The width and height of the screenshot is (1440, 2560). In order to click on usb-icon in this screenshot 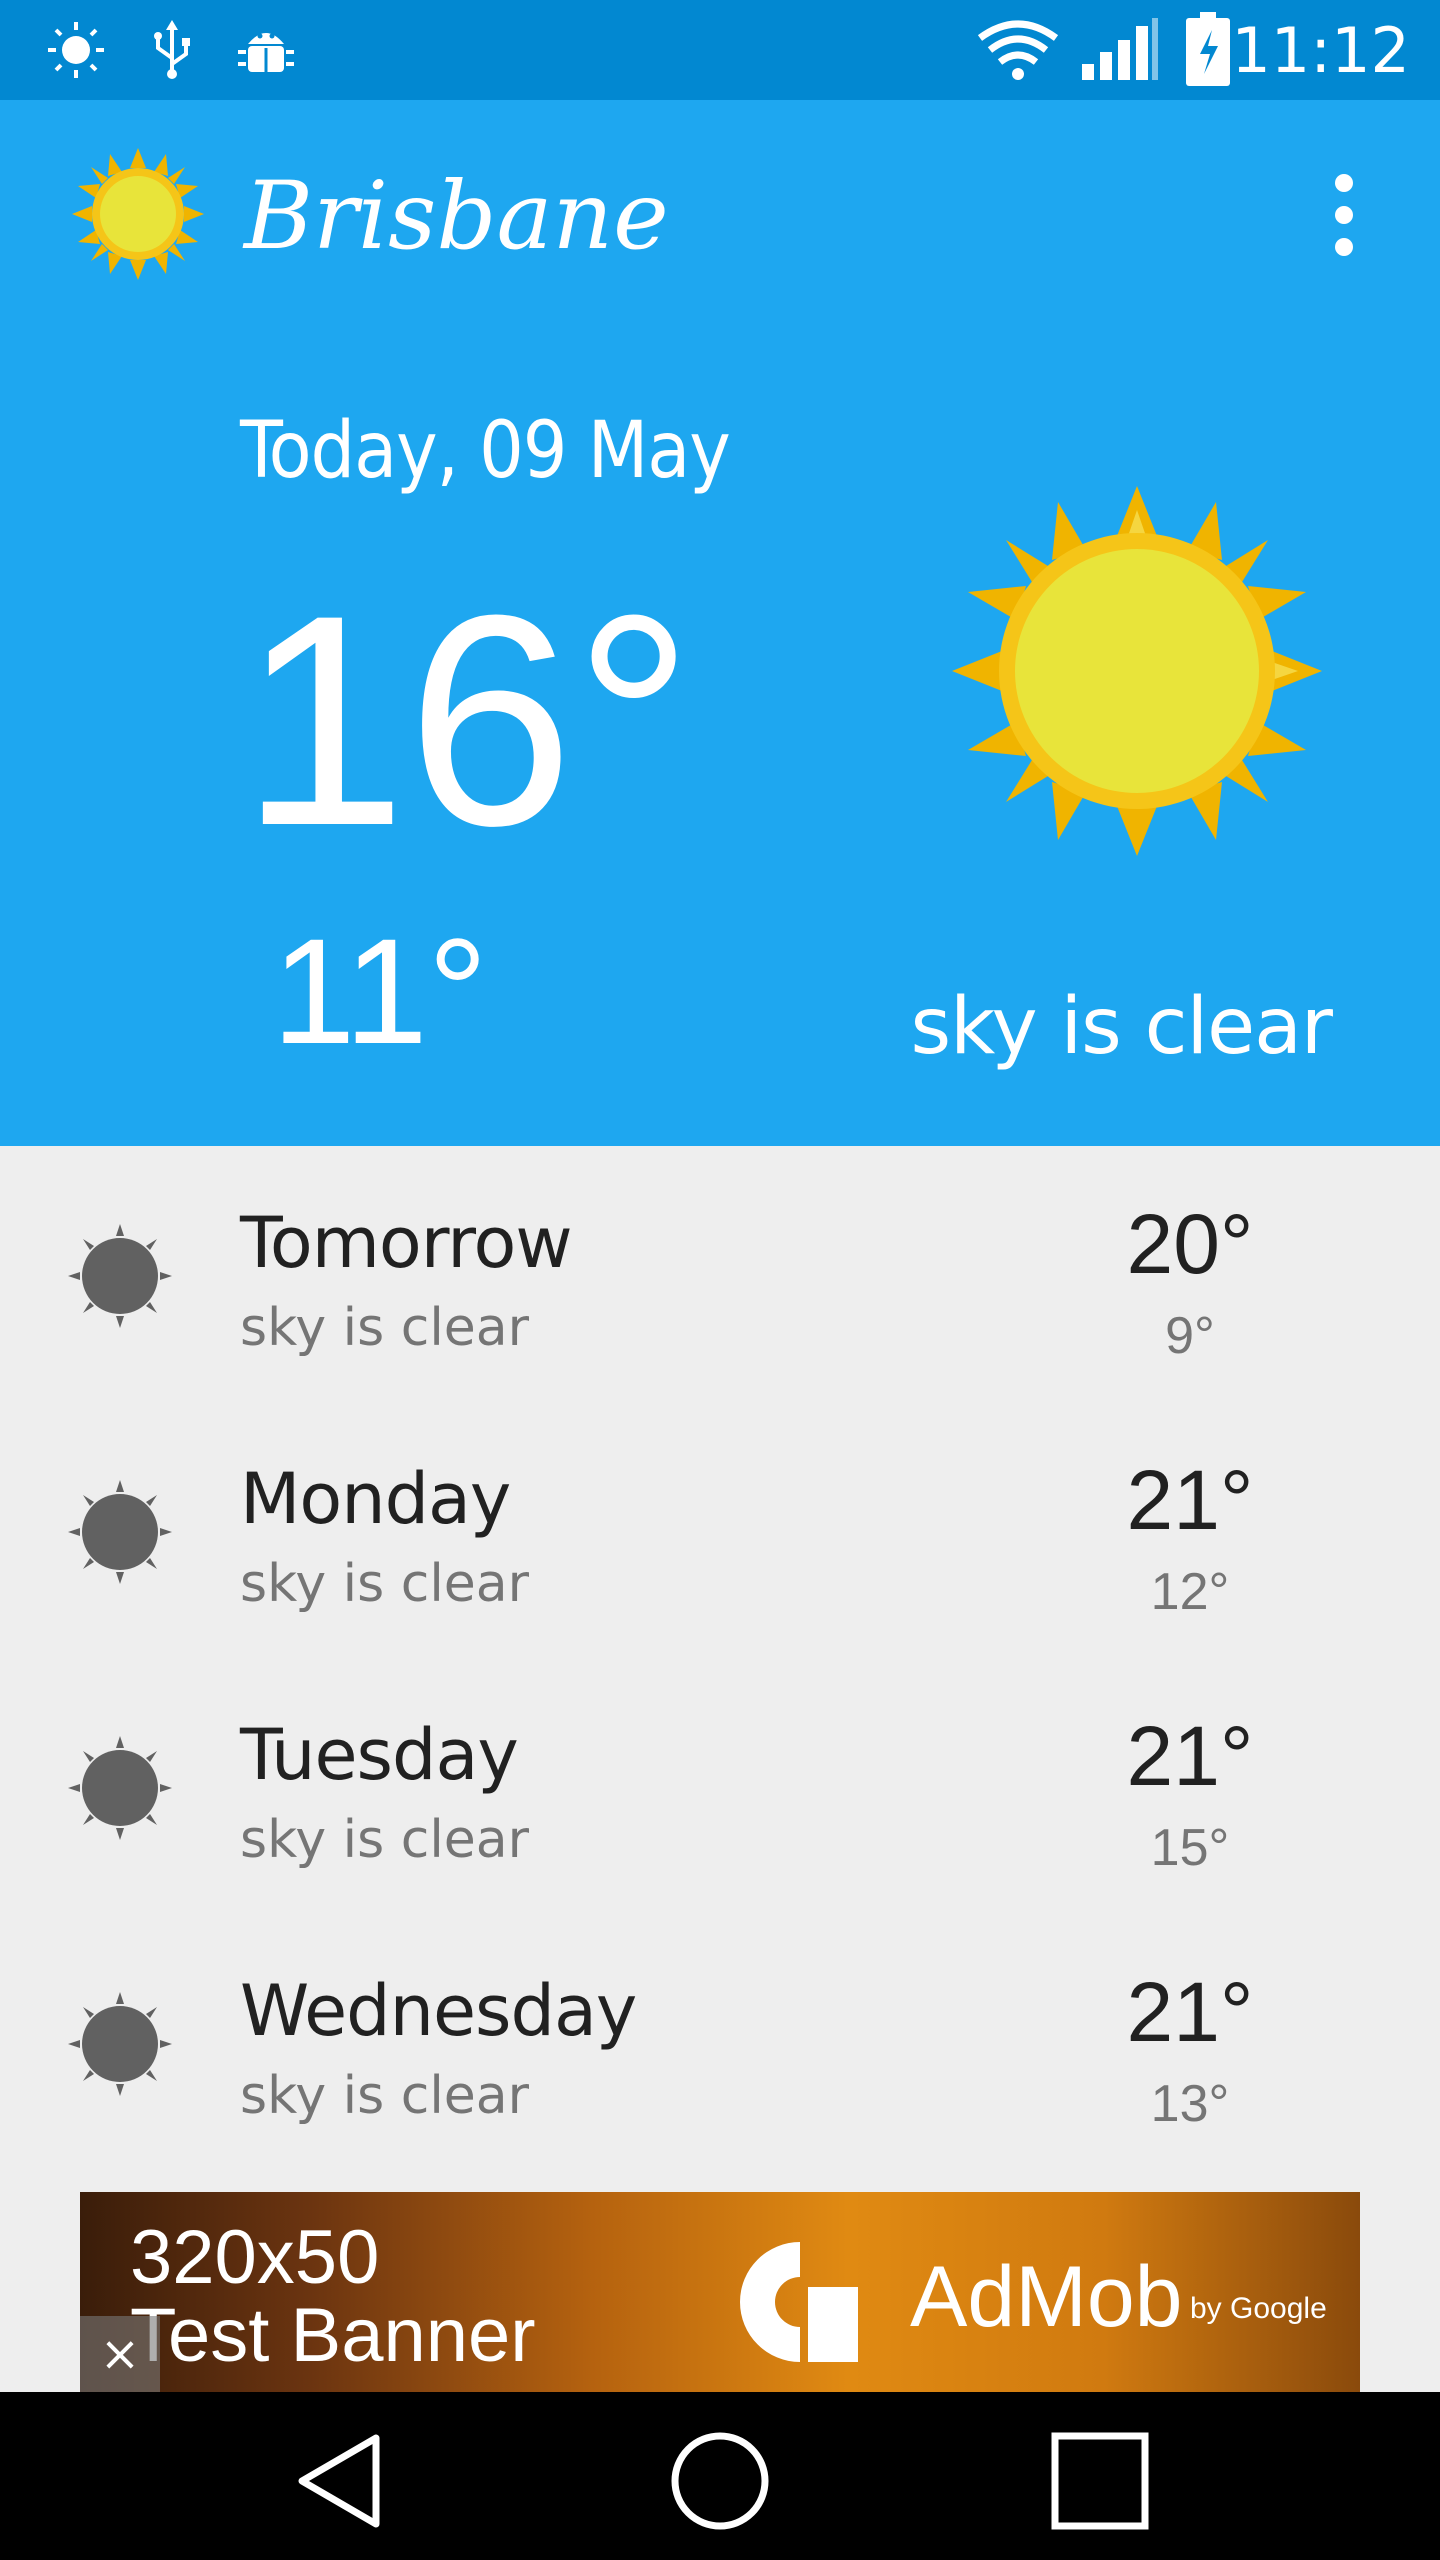, I will do `click(172, 49)`.